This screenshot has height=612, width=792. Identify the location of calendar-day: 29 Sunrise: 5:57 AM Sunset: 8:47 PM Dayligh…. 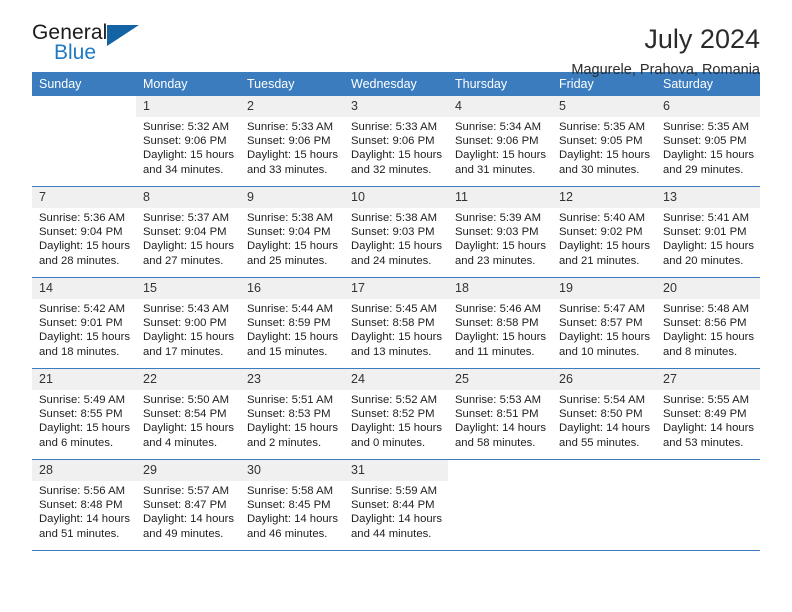
(188, 505).